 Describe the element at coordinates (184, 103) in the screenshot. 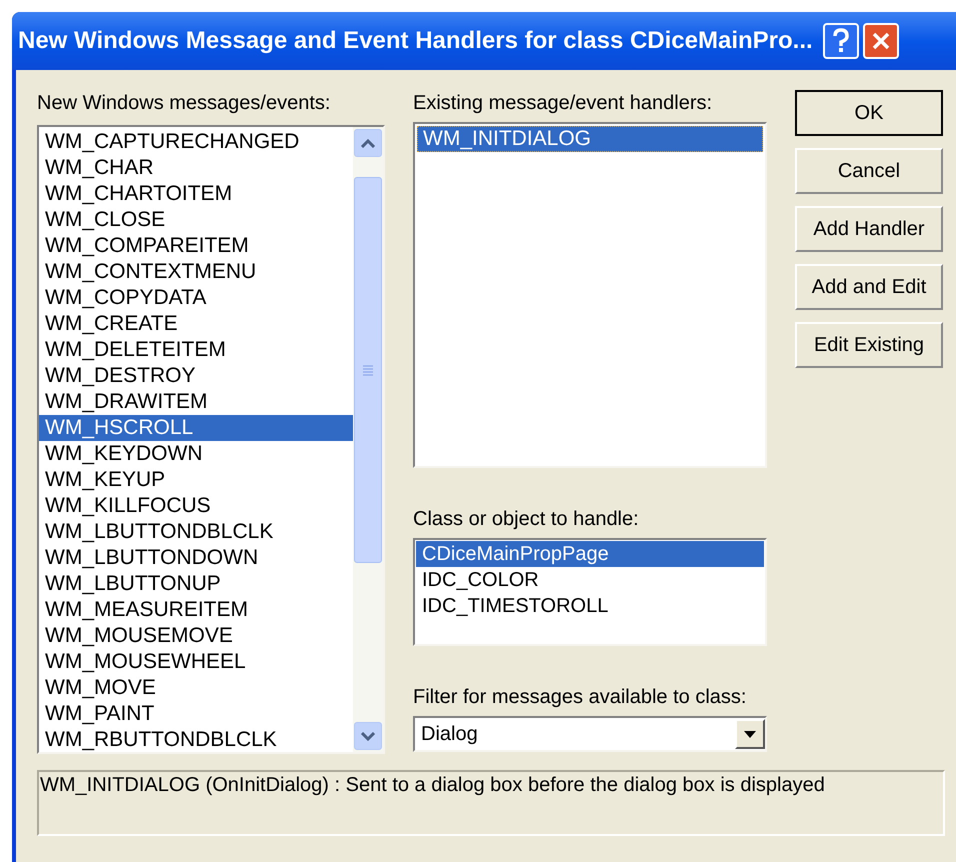

I see `field-label: New Windows messages/events:` at that location.